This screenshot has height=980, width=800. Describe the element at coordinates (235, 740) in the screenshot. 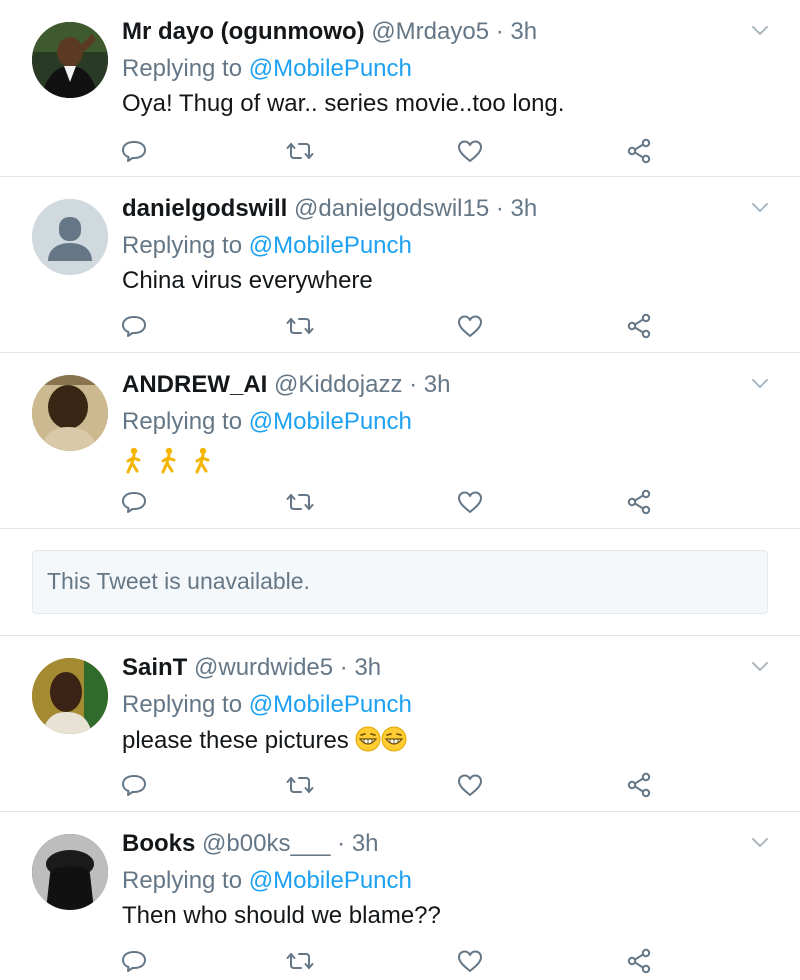

I see `tweet-text-content: please these pictures` at that location.